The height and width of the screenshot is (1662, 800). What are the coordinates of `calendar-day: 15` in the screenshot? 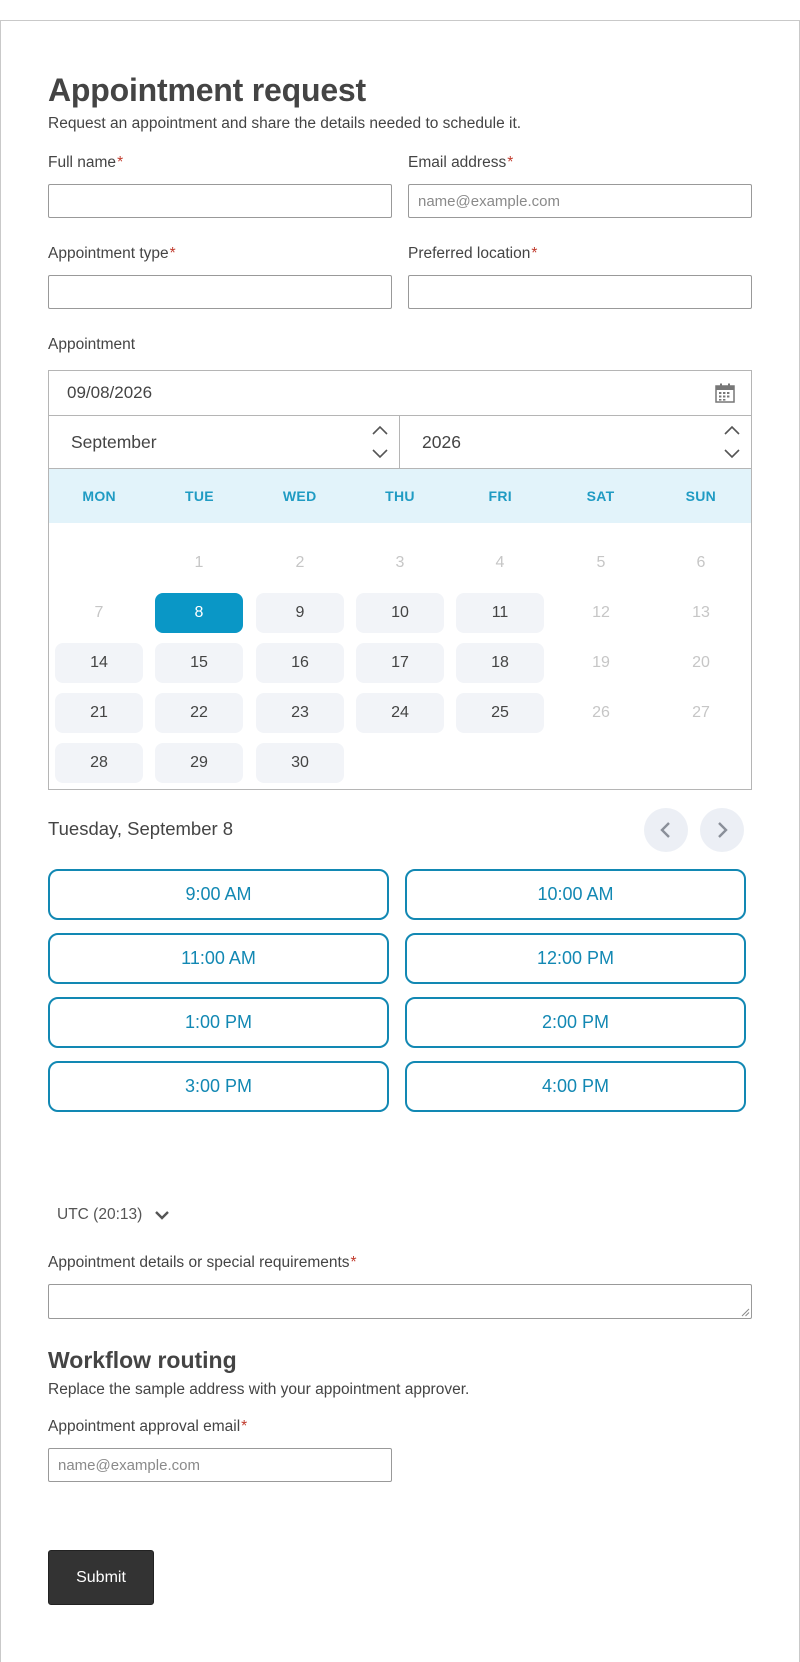 It's located at (199, 663).